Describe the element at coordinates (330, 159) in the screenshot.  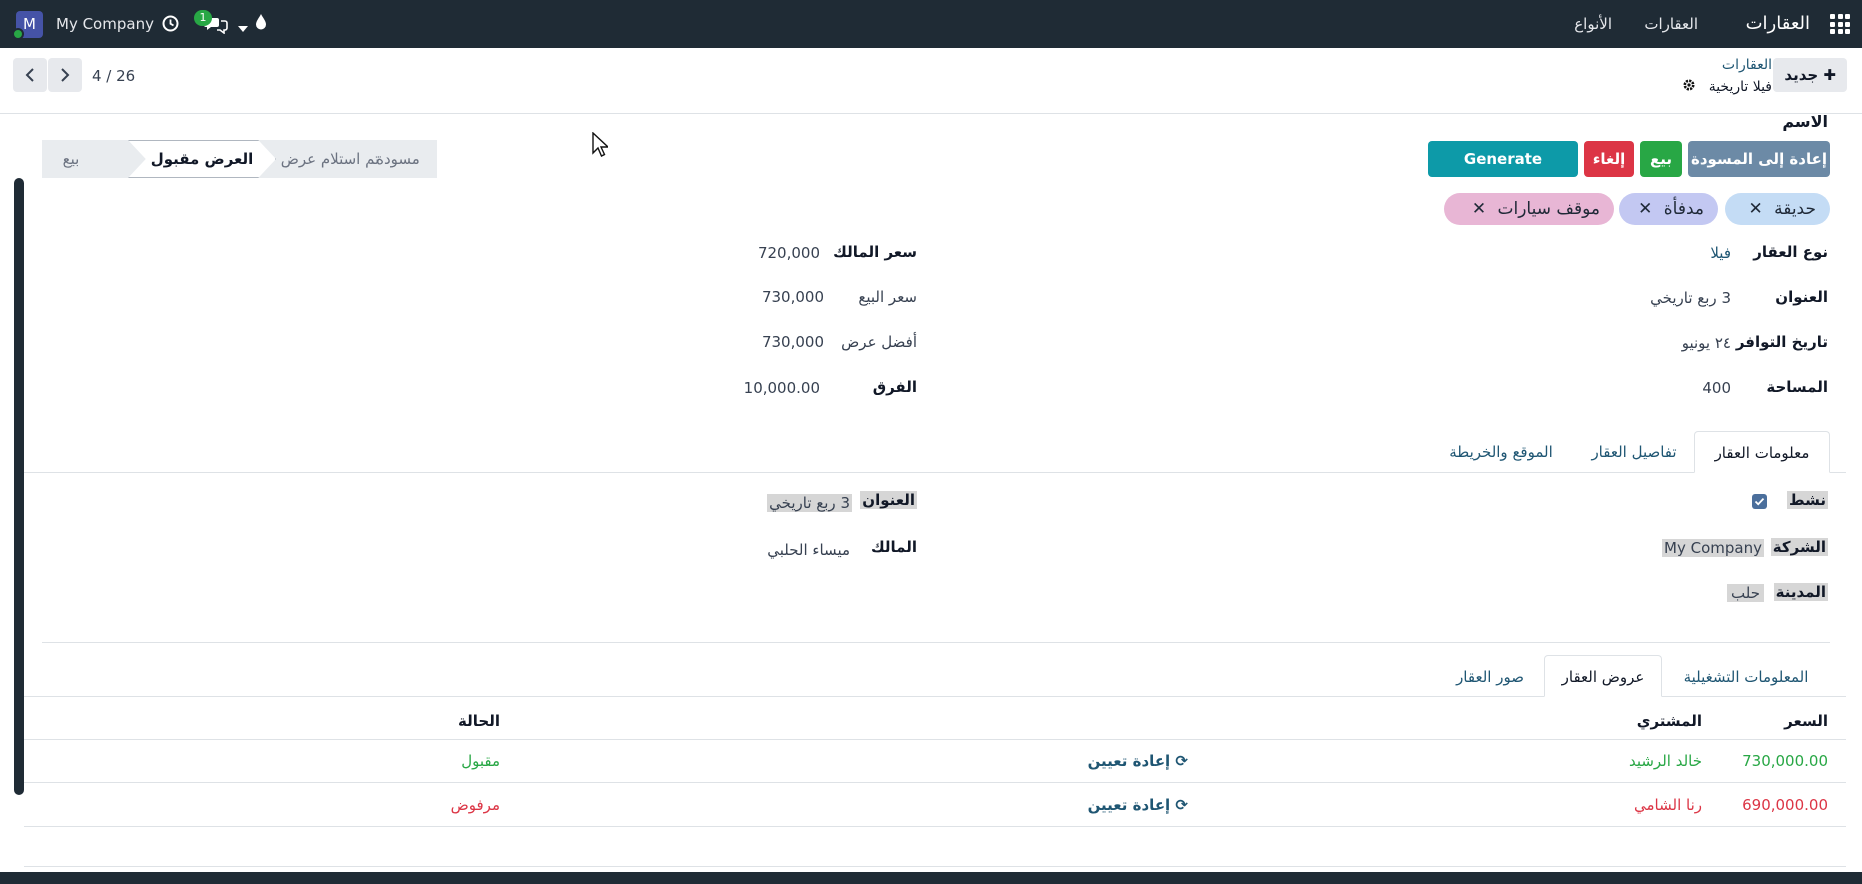
I see `stage-offer-received: تم استلام عرض` at that location.